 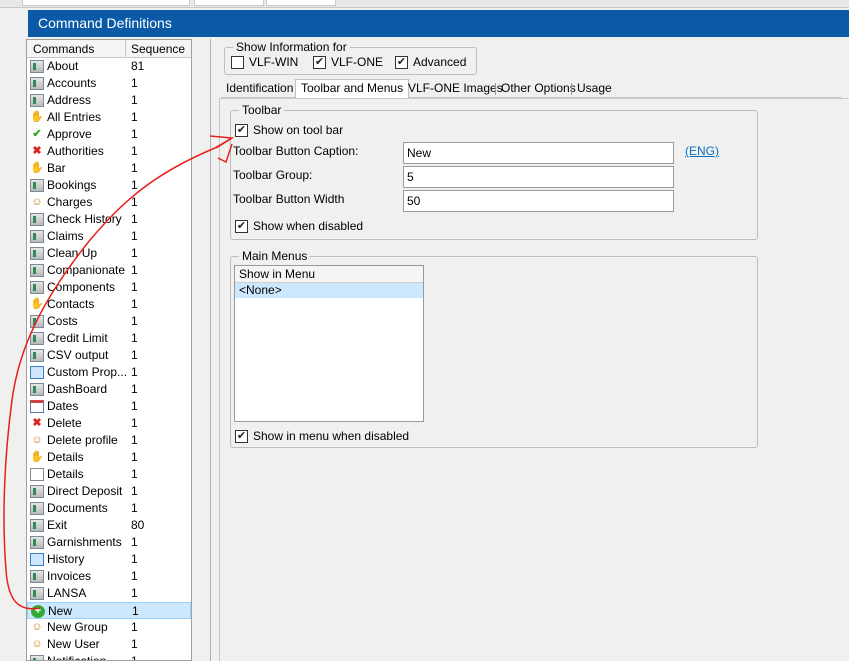 What do you see at coordinates (109, 389) in the screenshot?
I see `command-row: DashBoard 1` at bounding box center [109, 389].